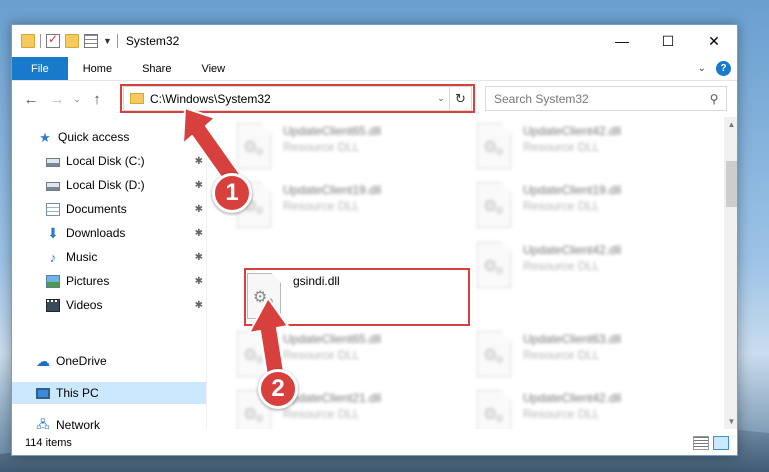 The width and height of the screenshot is (769, 472). I want to click on sidebar-item-label: This PC, so click(77, 393).